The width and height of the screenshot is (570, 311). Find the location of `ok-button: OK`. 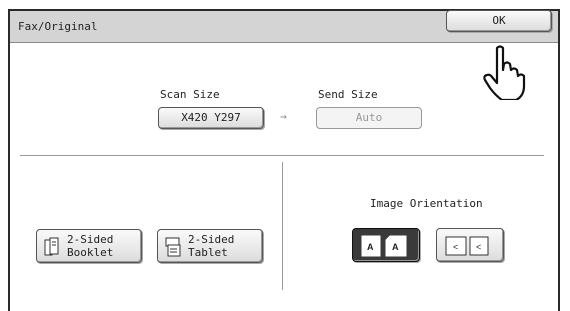

ok-button: OK is located at coordinates (499, 21).